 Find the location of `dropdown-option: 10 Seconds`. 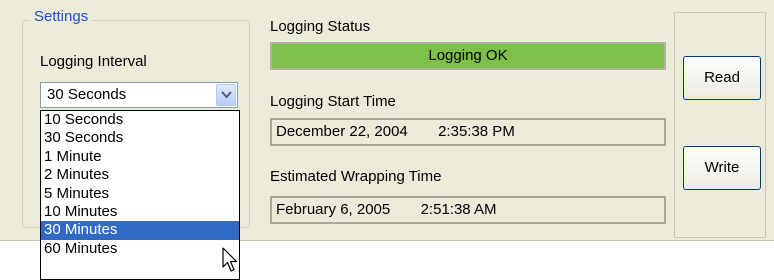

dropdown-option: 10 Seconds is located at coordinates (140, 120).